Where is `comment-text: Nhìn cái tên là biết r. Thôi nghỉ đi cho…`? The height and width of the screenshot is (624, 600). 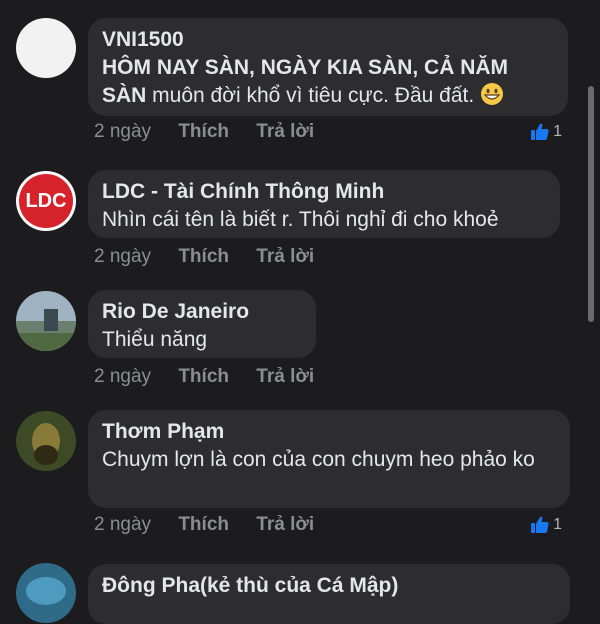 comment-text: Nhìn cái tên là biết r. Thôi nghỉ đi cho… is located at coordinates (300, 219).